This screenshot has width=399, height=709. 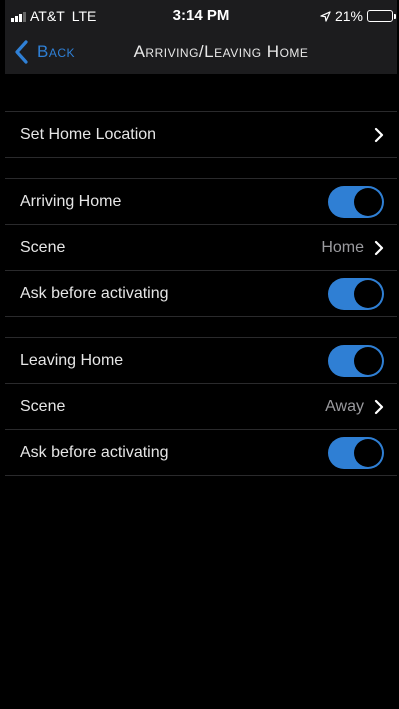 I want to click on set-home-location-label: Set Home Location, so click(x=88, y=134).